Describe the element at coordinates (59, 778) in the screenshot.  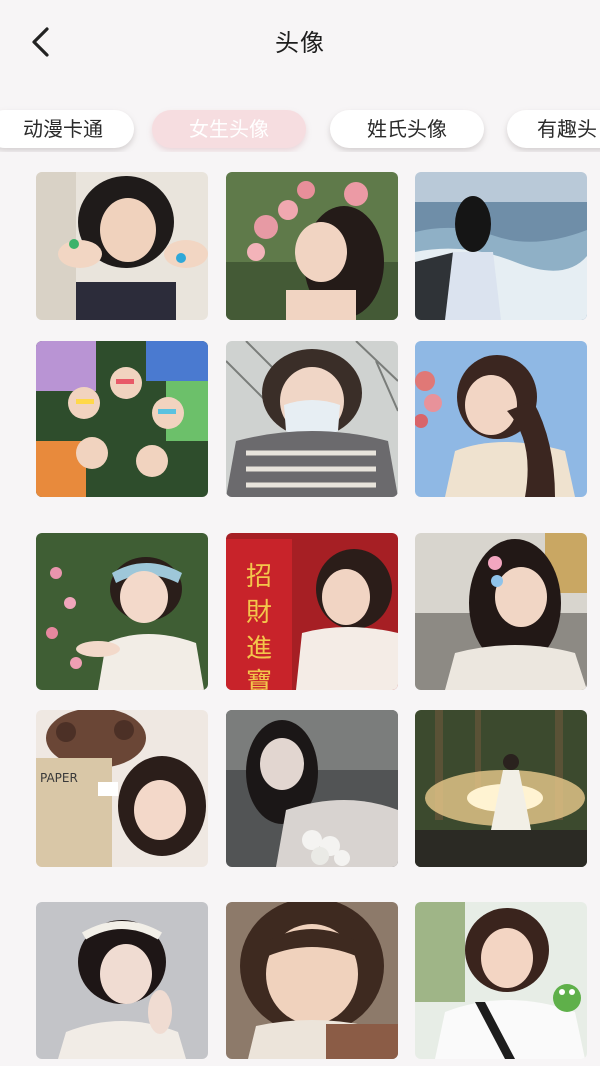
I see `svg-text: PAPER` at that location.